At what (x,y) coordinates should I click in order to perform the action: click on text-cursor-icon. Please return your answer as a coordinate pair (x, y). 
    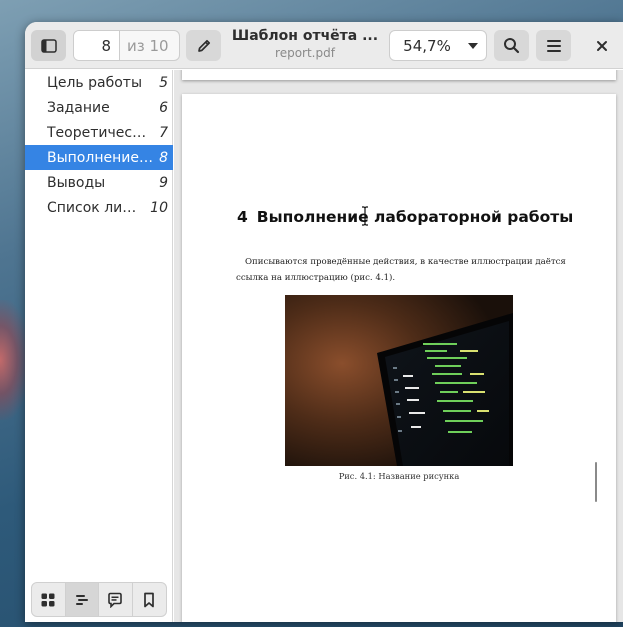
    Looking at the image, I should click on (365, 216).